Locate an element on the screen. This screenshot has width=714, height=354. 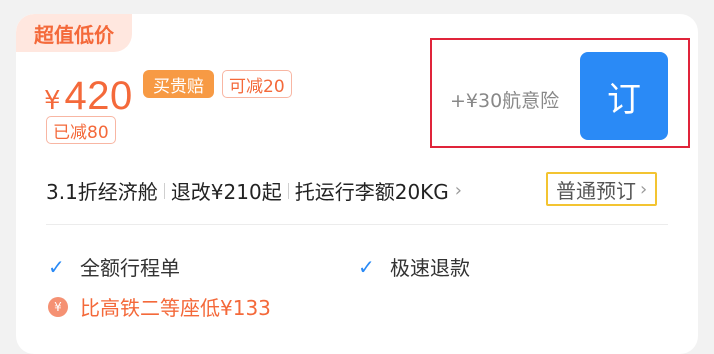
reduced-badge-label: 已减80 is located at coordinates (81, 132).